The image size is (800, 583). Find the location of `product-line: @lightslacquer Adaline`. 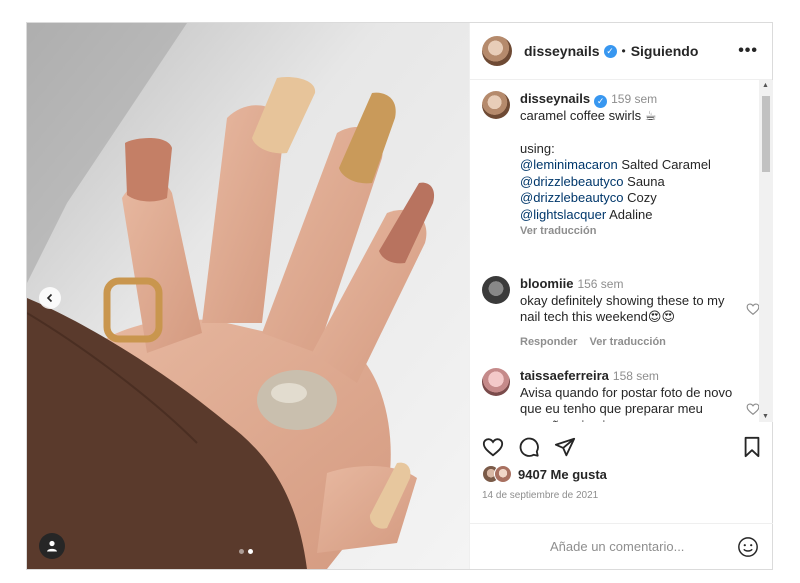

product-line: @lightslacquer Adaline is located at coordinates (631, 215).